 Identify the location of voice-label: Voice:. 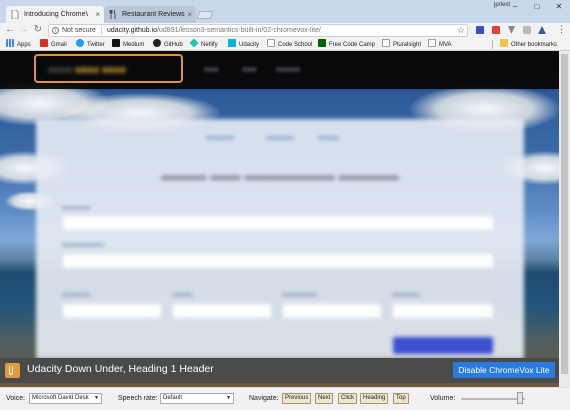
(16, 398).